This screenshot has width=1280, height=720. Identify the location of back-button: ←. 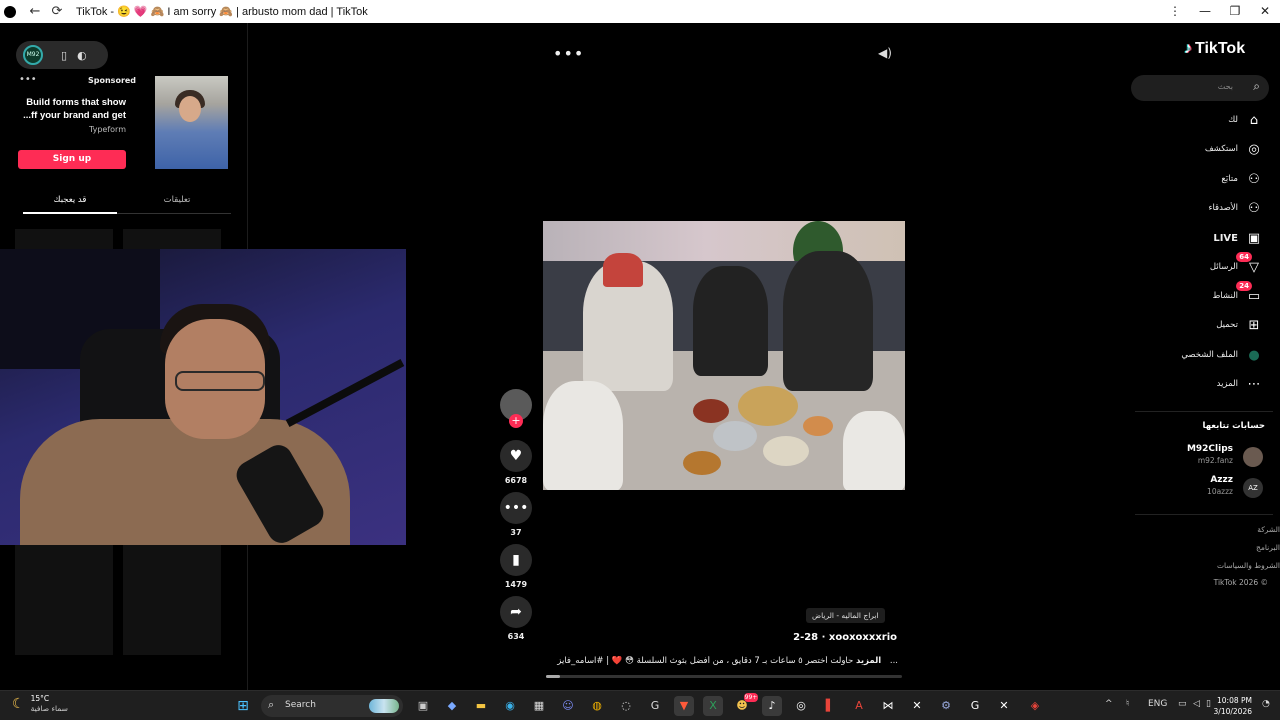
(35, 11).